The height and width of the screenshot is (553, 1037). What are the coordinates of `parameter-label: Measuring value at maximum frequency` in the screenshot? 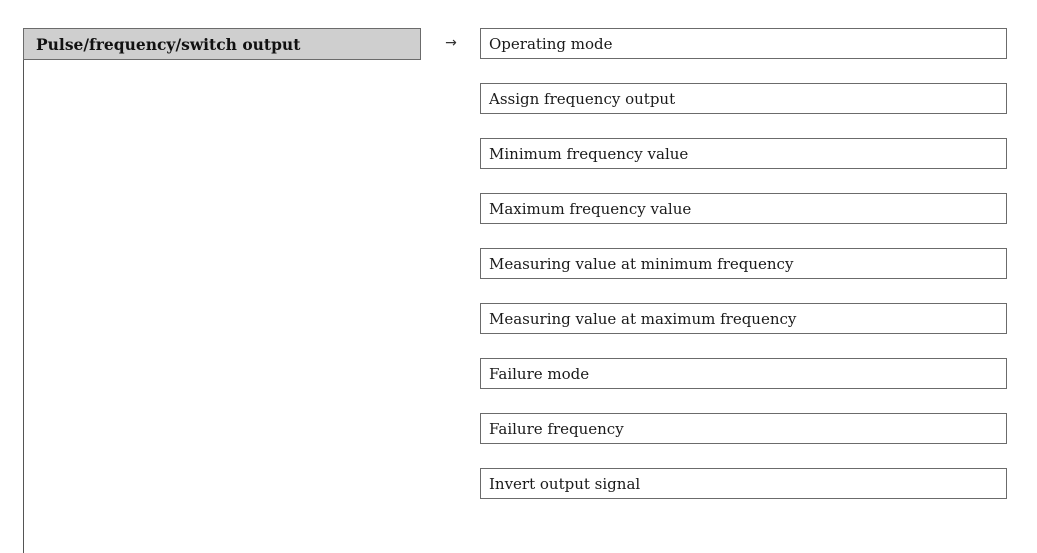 It's located at (643, 318).